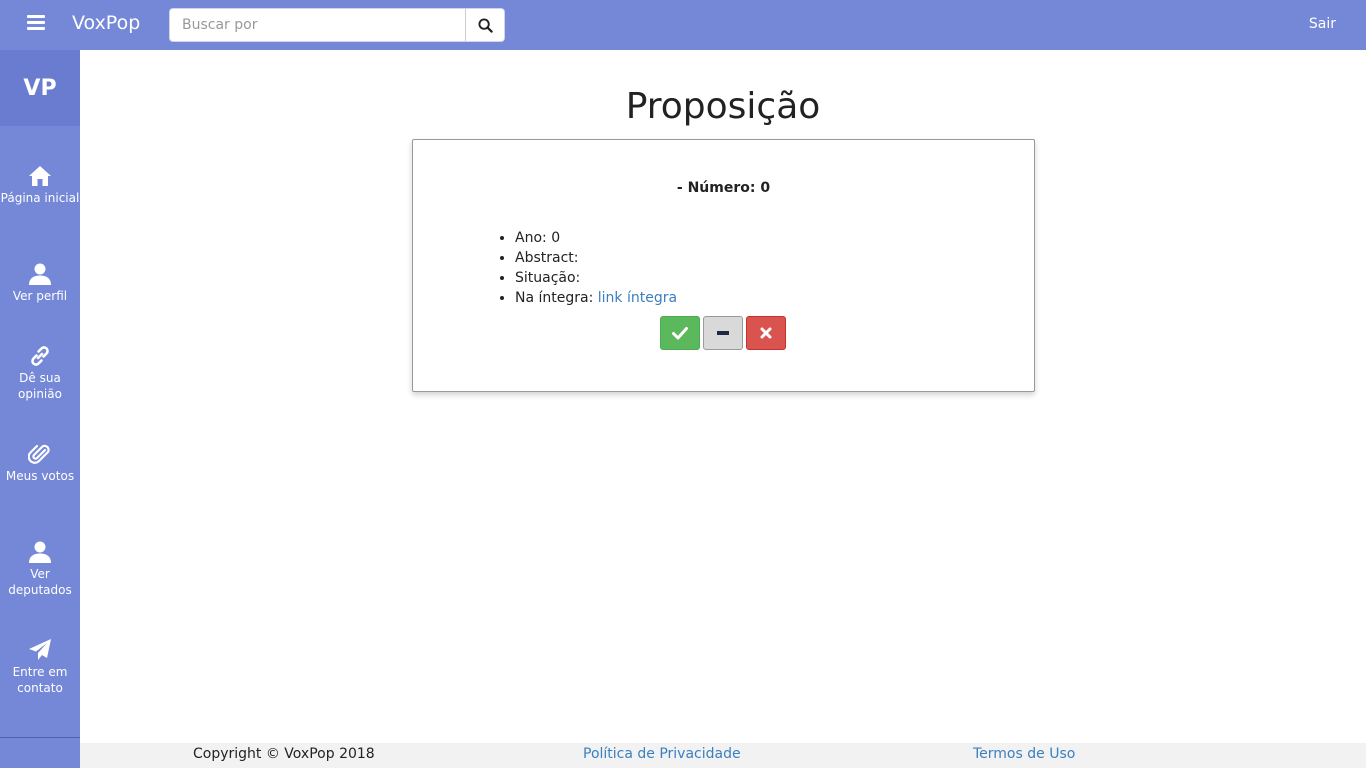 This screenshot has width=1366, height=768. What do you see at coordinates (284, 754) in the screenshot?
I see `copyright-text: Copyright © VoxPop 2018` at bounding box center [284, 754].